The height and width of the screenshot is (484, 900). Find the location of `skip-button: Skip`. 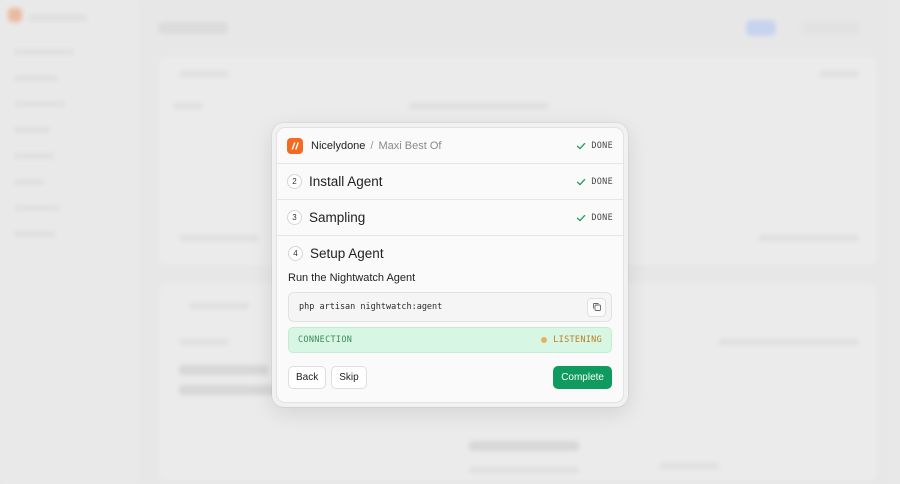

skip-button: Skip is located at coordinates (349, 377).